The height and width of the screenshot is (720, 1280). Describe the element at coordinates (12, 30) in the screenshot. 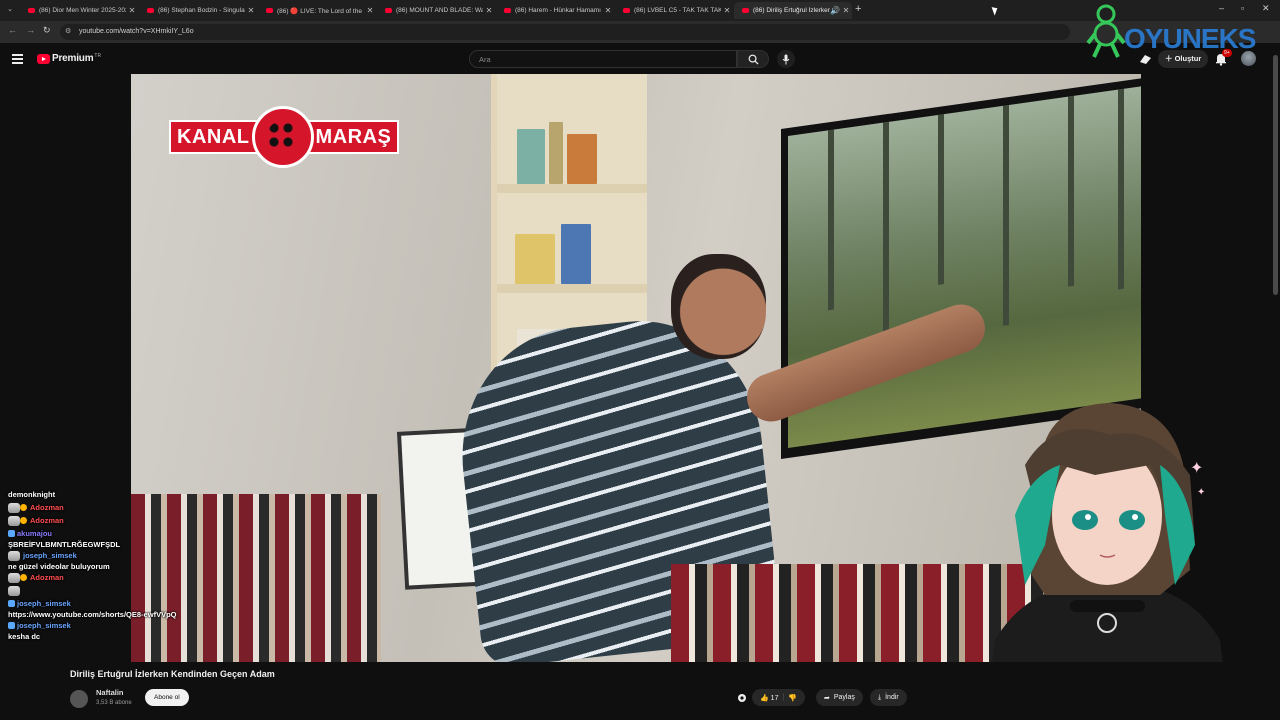

I see `back-icon: ←` at that location.